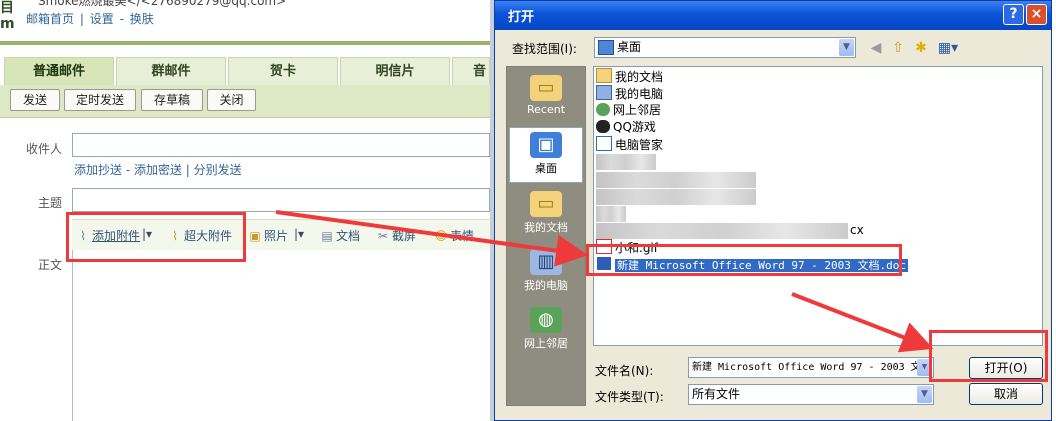  Describe the element at coordinates (431, 238) in the screenshot. I see `arrow-to-file` at that location.